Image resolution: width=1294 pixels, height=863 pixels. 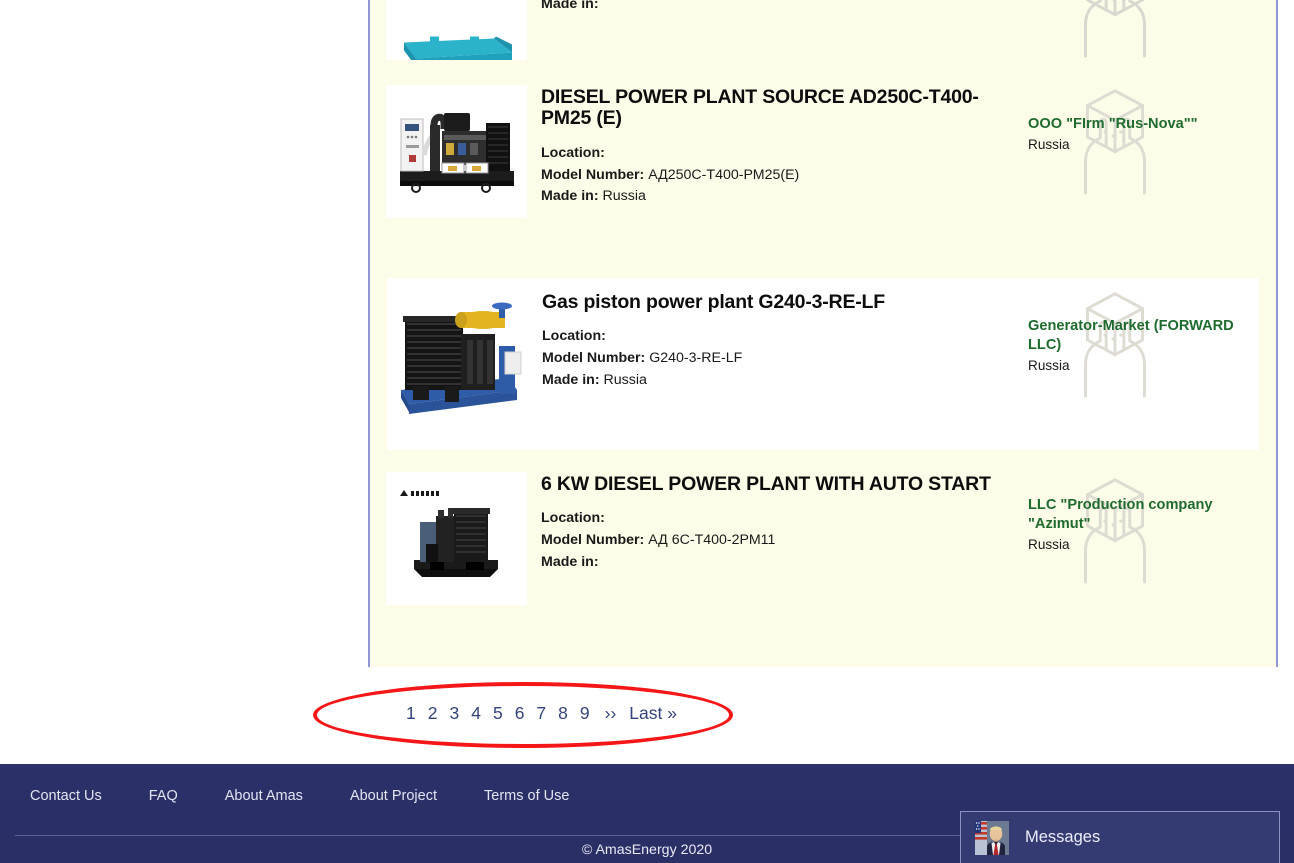 I want to click on page-link-4: 4, so click(x=476, y=713).